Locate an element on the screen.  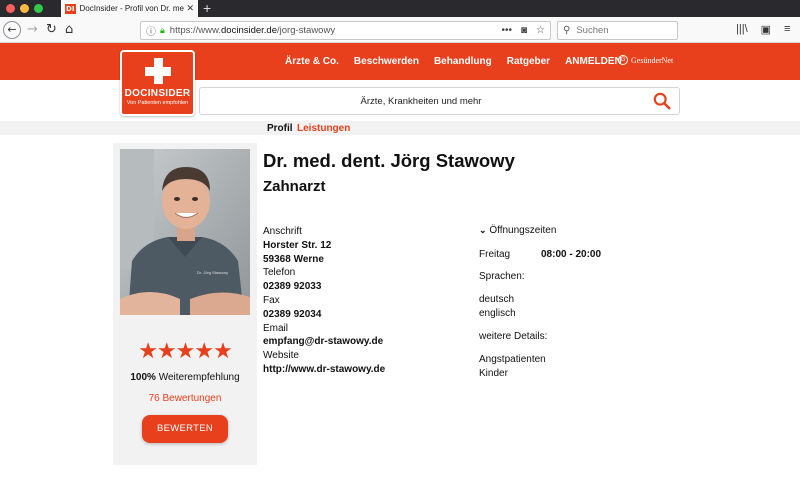
logo-brand: DOCINSIDER is located at coordinates (157, 93).